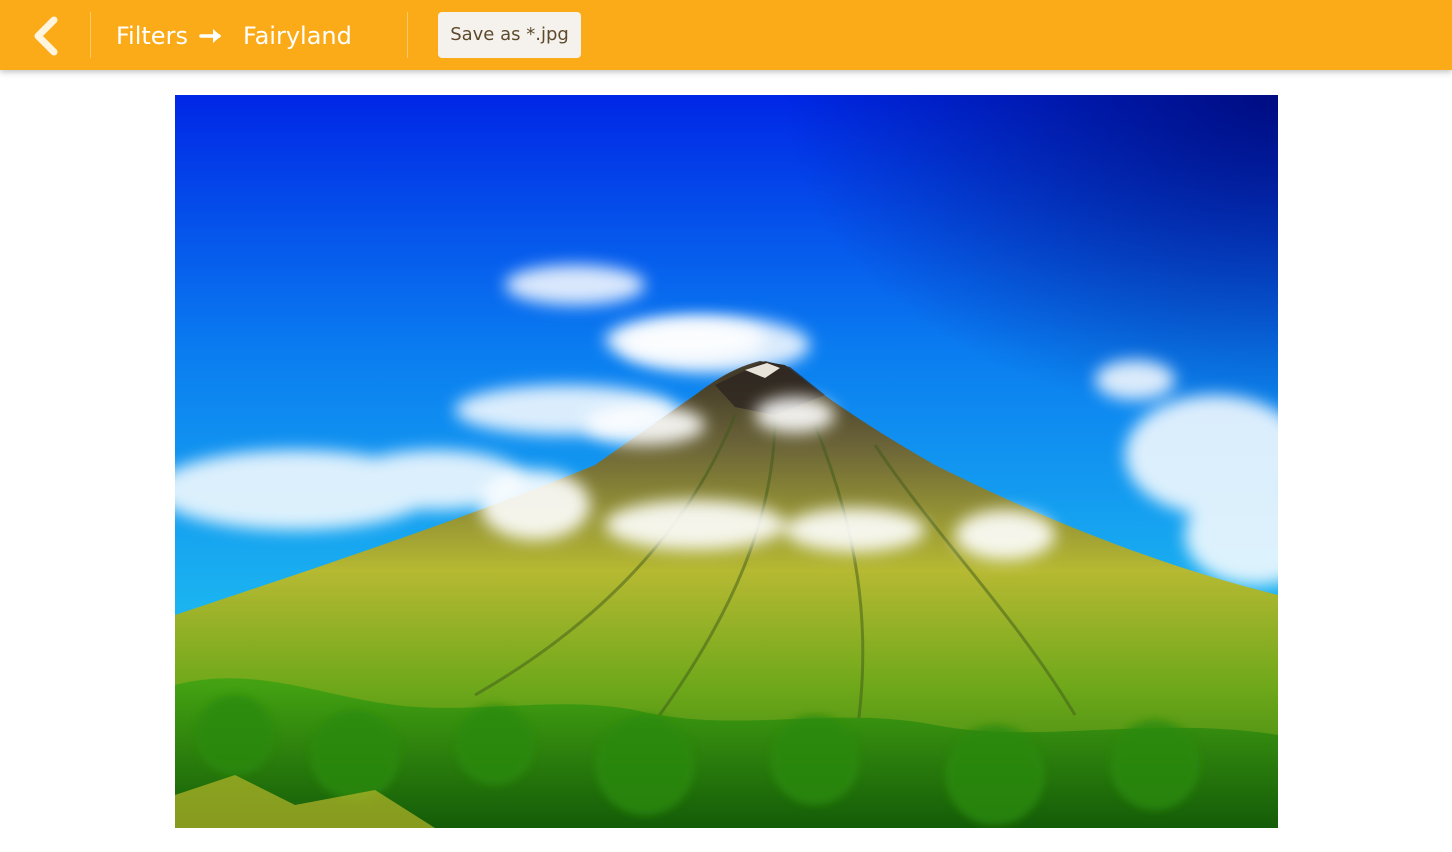 Image resolution: width=1452 pixels, height=852 pixels. I want to click on chevron-left-icon, so click(46, 36).